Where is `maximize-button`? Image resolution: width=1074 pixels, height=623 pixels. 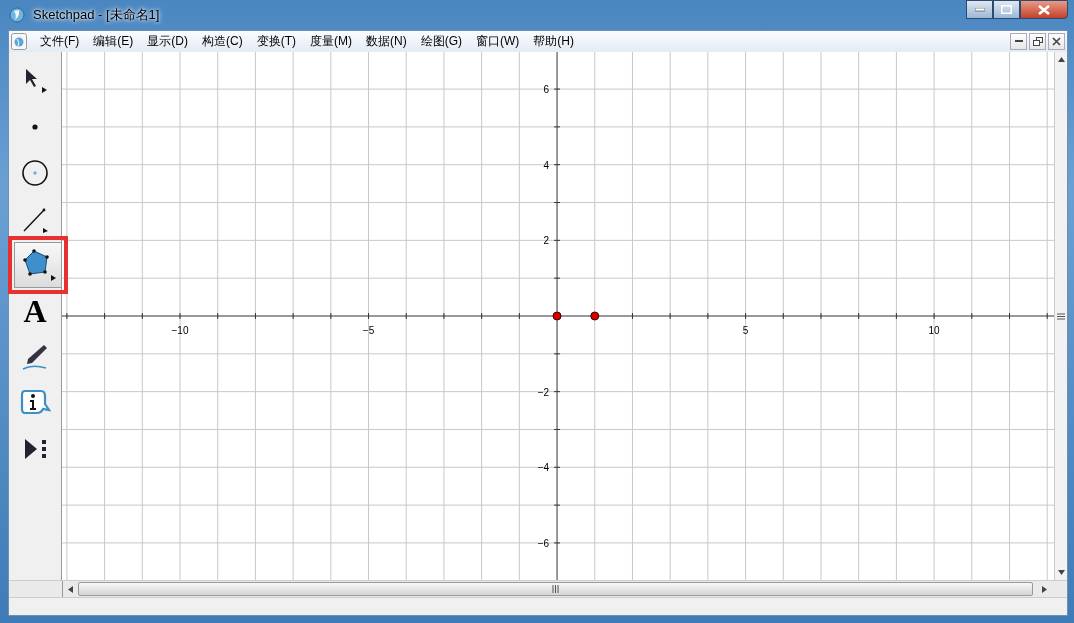 maximize-button is located at coordinates (1006, 9).